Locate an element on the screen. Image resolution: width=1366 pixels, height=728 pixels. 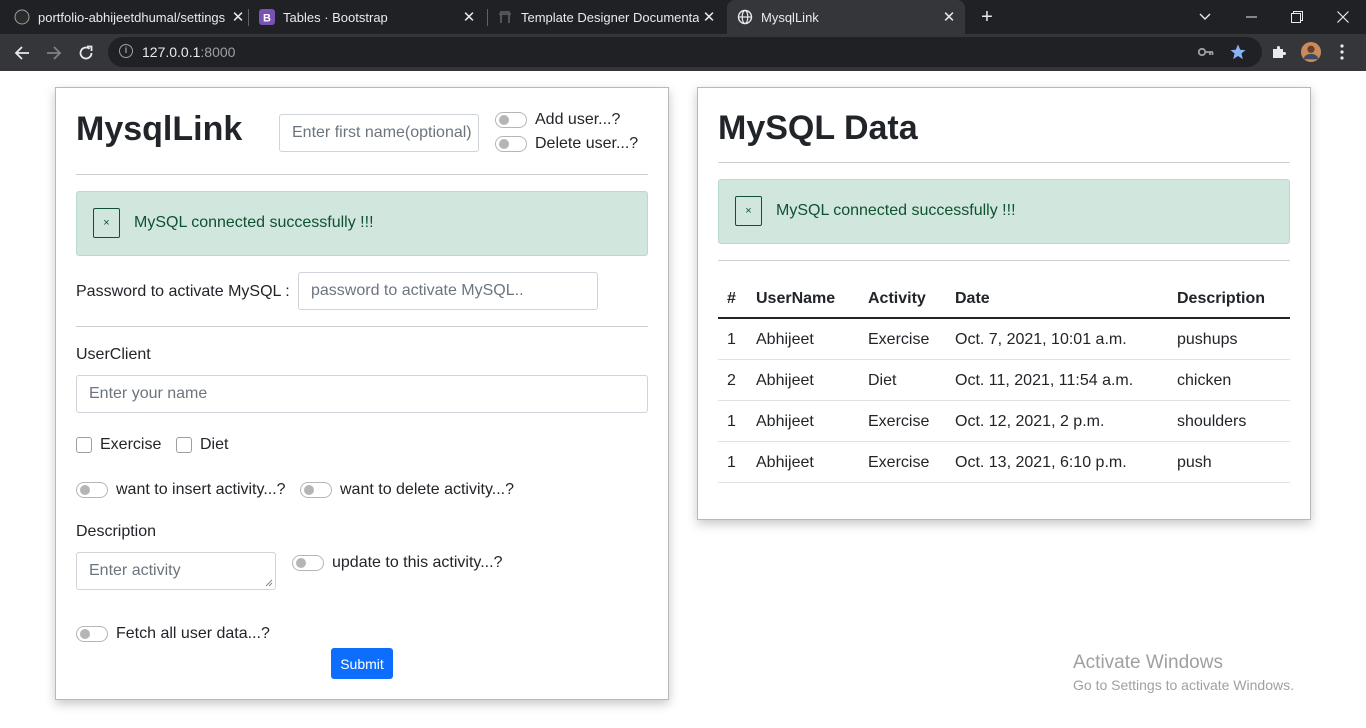
minimize-icon is located at coordinates (1251, 17).